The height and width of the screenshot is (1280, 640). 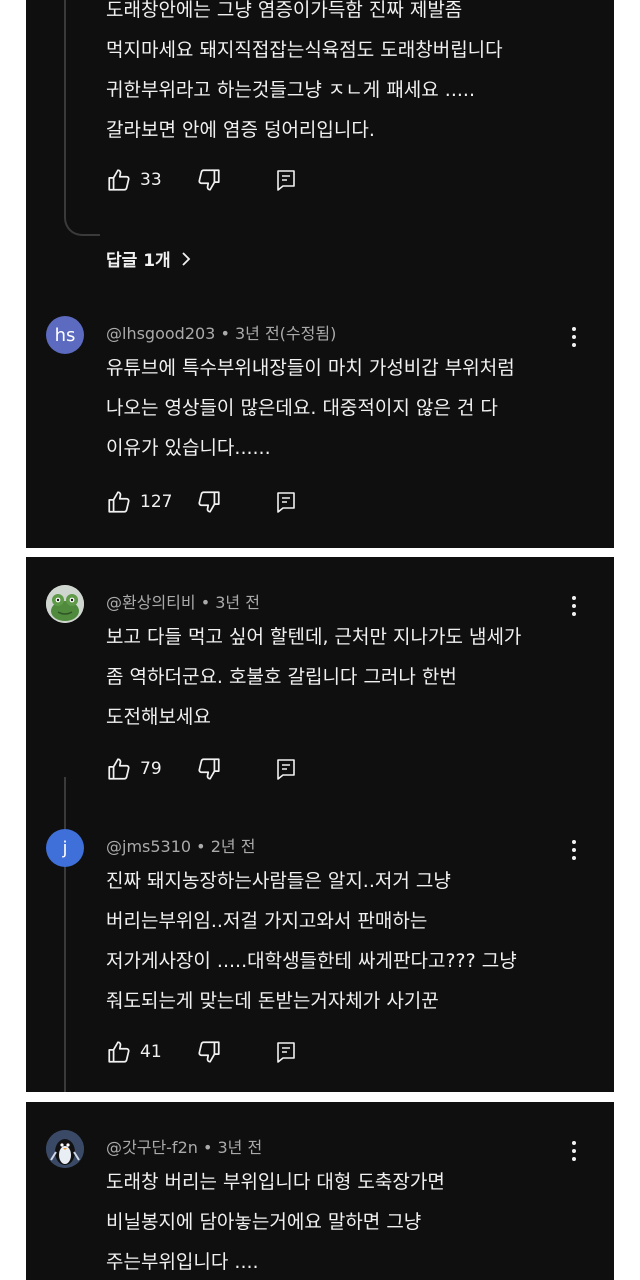 I want to click on avatar: hs, so click(x=65, y=335).